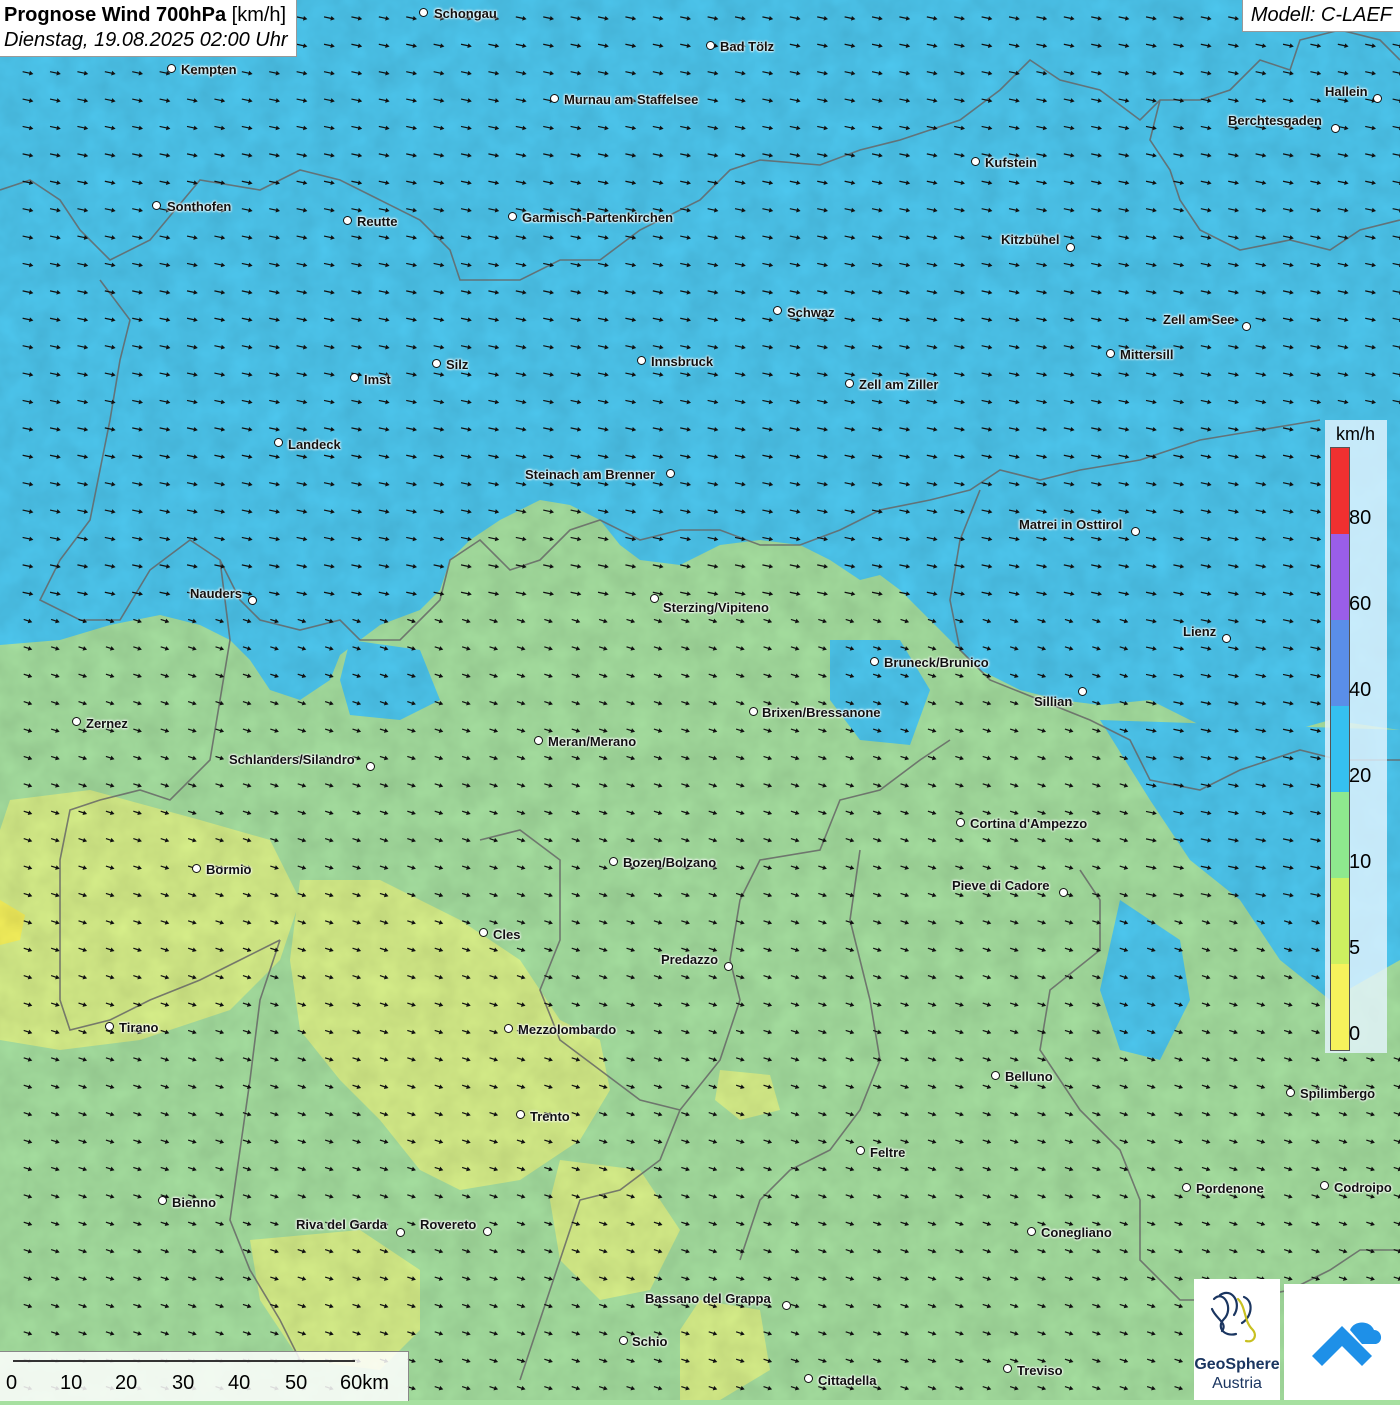 The width and height of the screenshot is (1400, 1405). I want to click on city-label-belluno: Belluno, so click(1029, 1076).